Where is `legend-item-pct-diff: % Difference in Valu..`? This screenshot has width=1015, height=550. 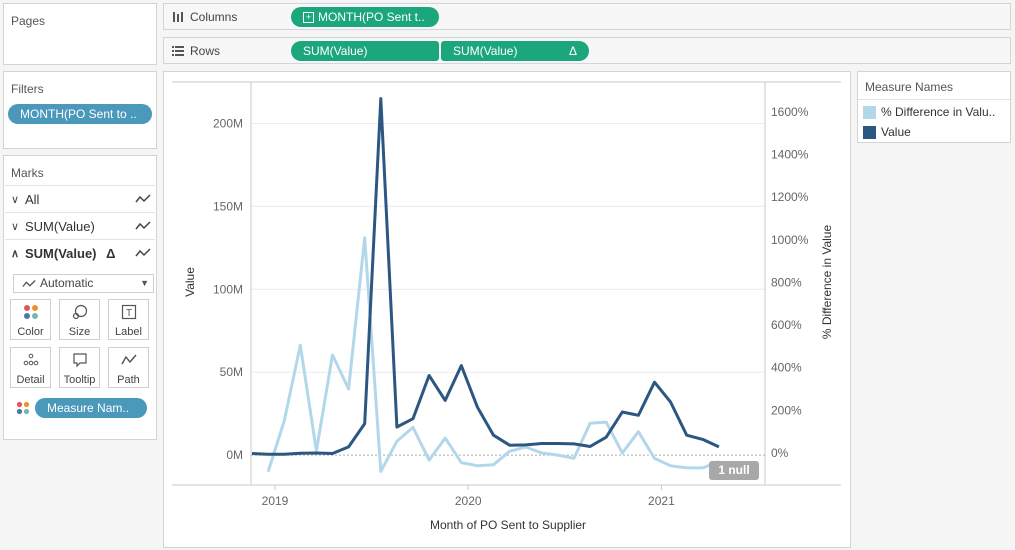 legend-item-pct-diff: % Difference in Valu.. is located at coordinates (929, 112).